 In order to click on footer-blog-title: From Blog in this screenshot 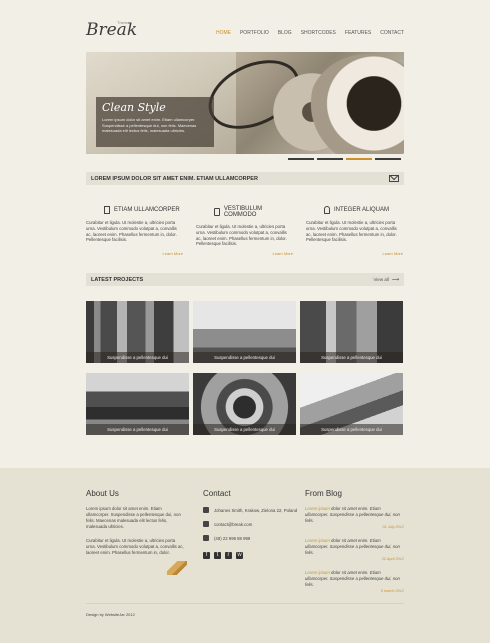, I will do `click(323, 493)`.